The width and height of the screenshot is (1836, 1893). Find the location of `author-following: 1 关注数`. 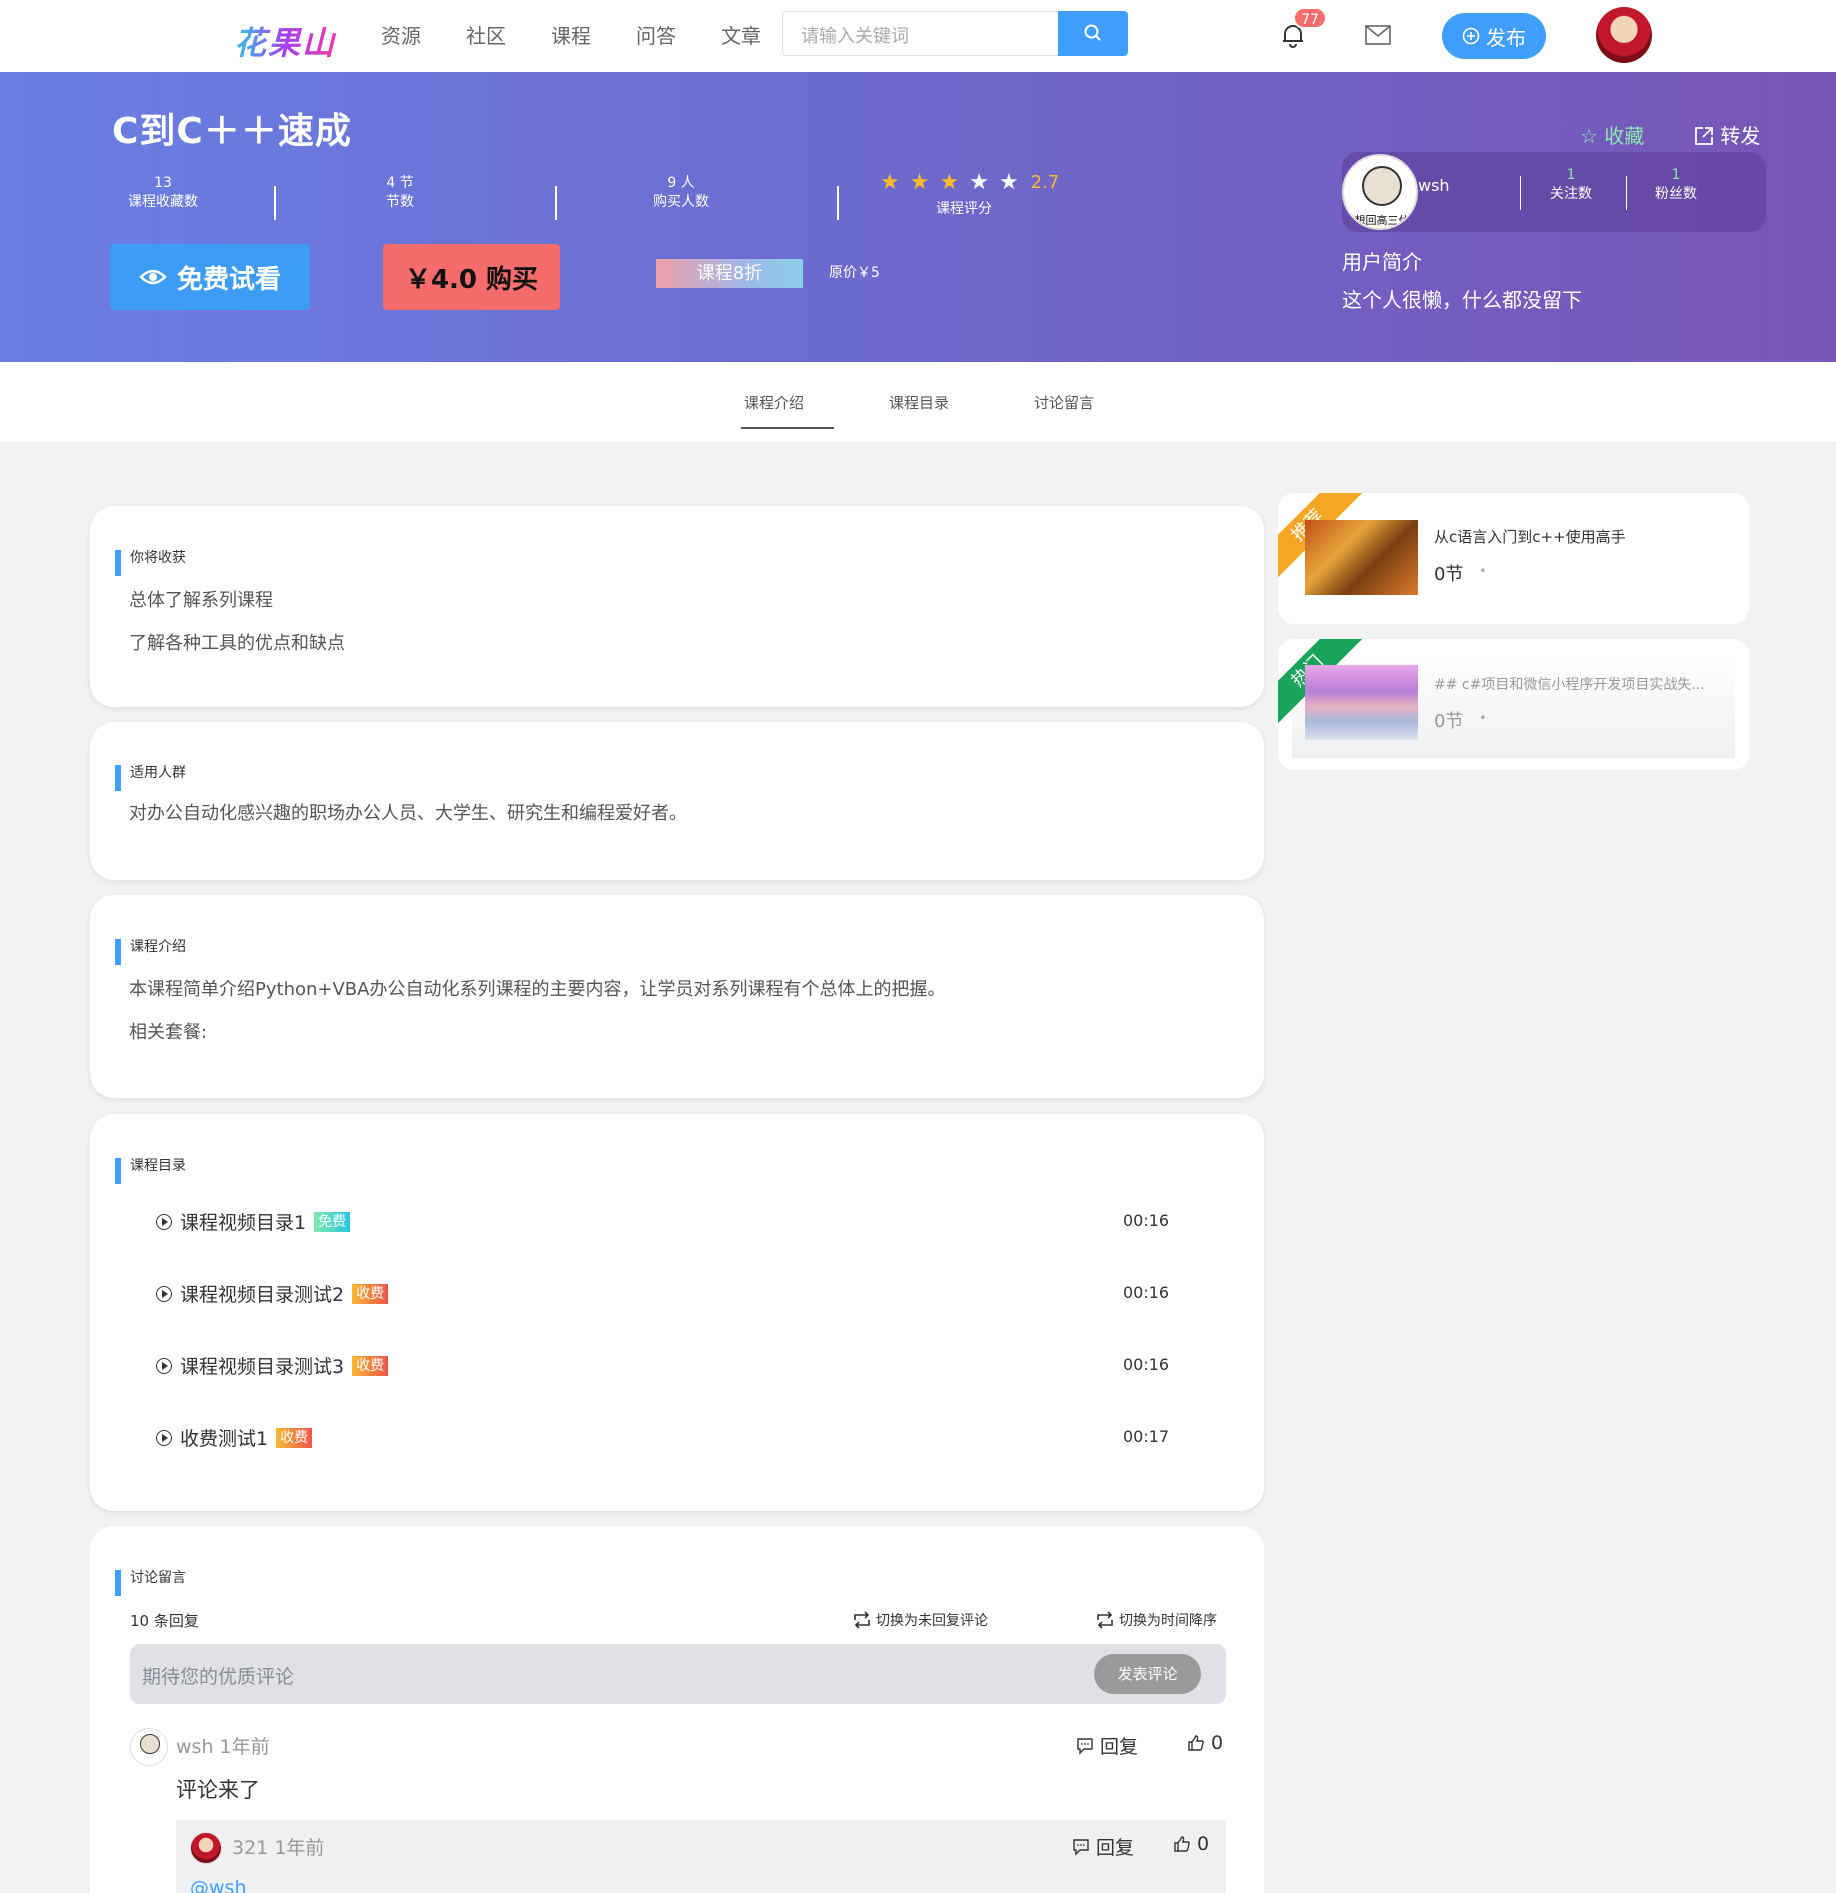

author-following: 1 关注数 is located at coordinates (1571, 185).